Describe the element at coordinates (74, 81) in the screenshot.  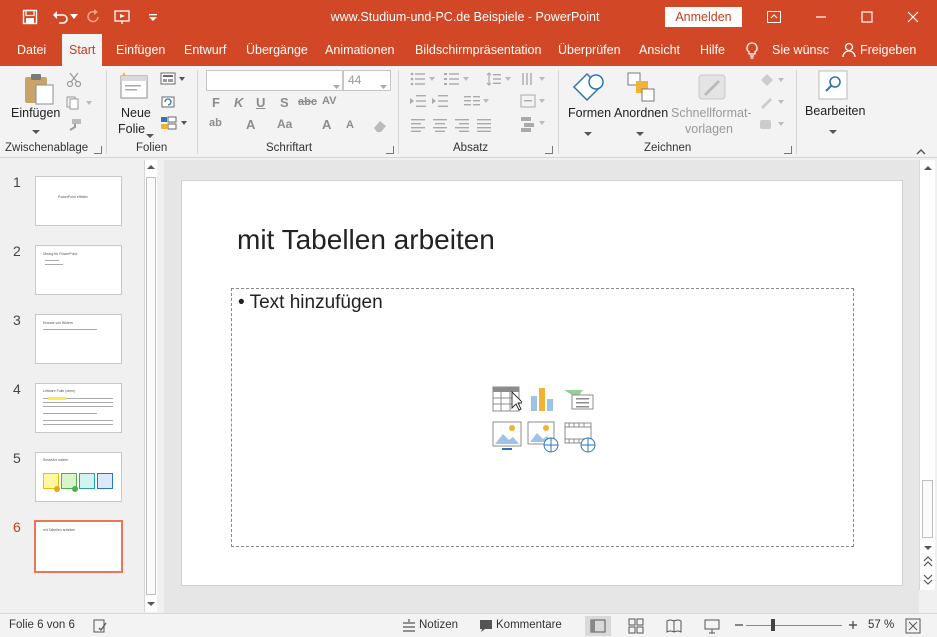
I see `cut-icon` at that location.